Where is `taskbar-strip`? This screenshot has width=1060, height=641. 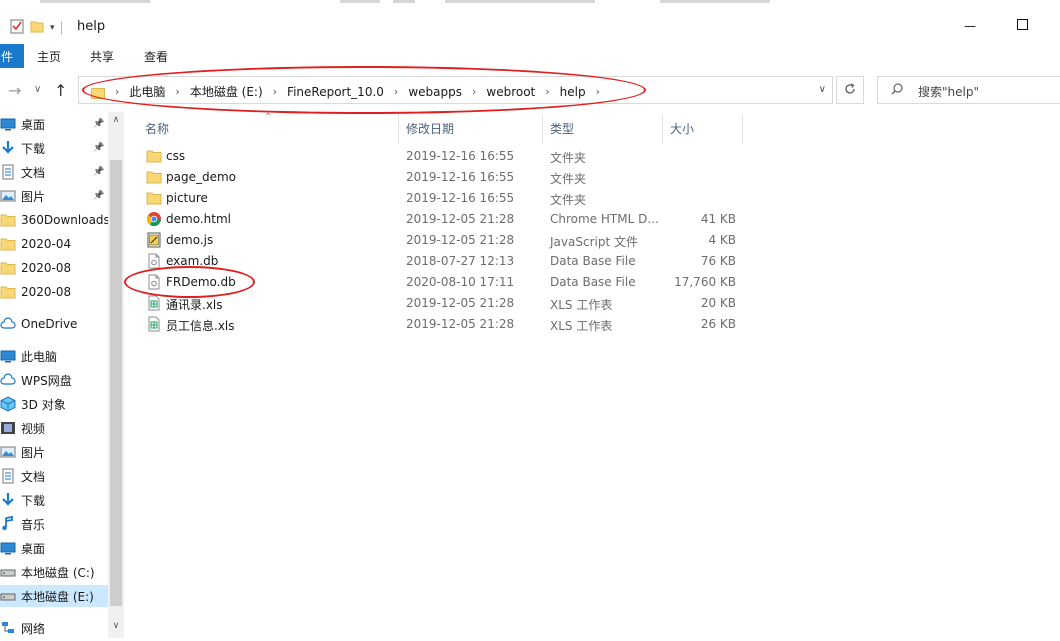
taskbar-strip is located at coordinates (404, 1).